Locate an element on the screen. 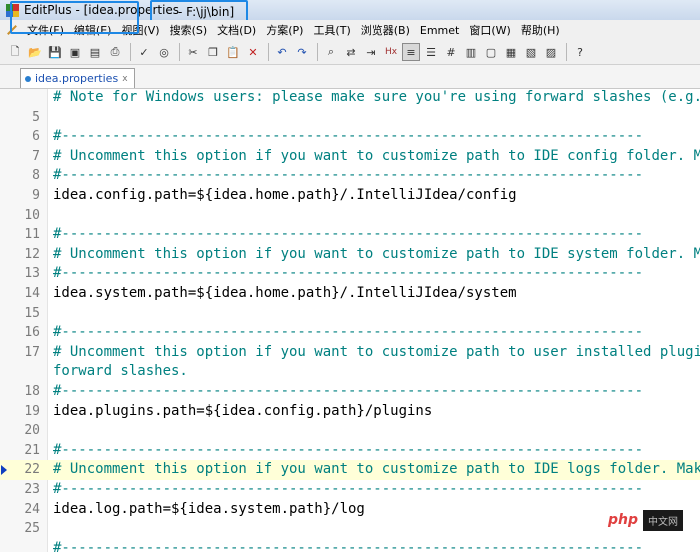 This screenshot has width=700, height=552. line-number: 5 is located at coordinates (36, 117).